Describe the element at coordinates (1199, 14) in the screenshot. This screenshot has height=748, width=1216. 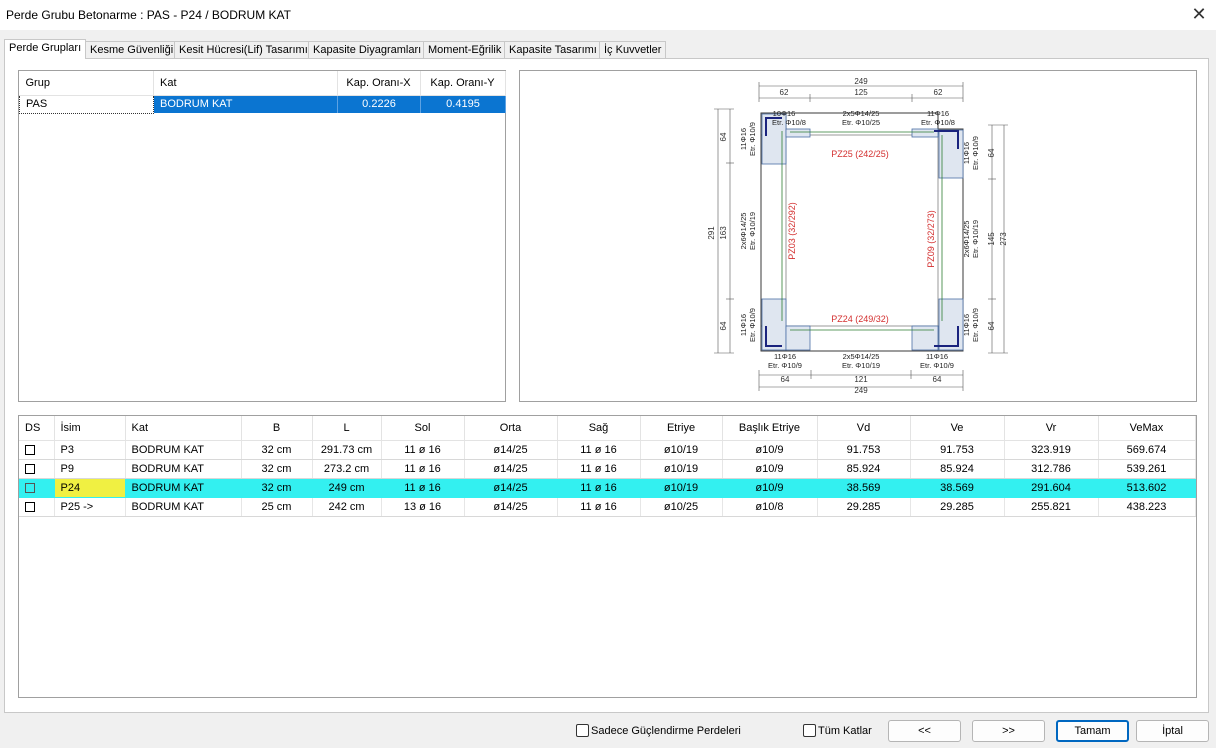
I see `close-icon: ✕` at that location.